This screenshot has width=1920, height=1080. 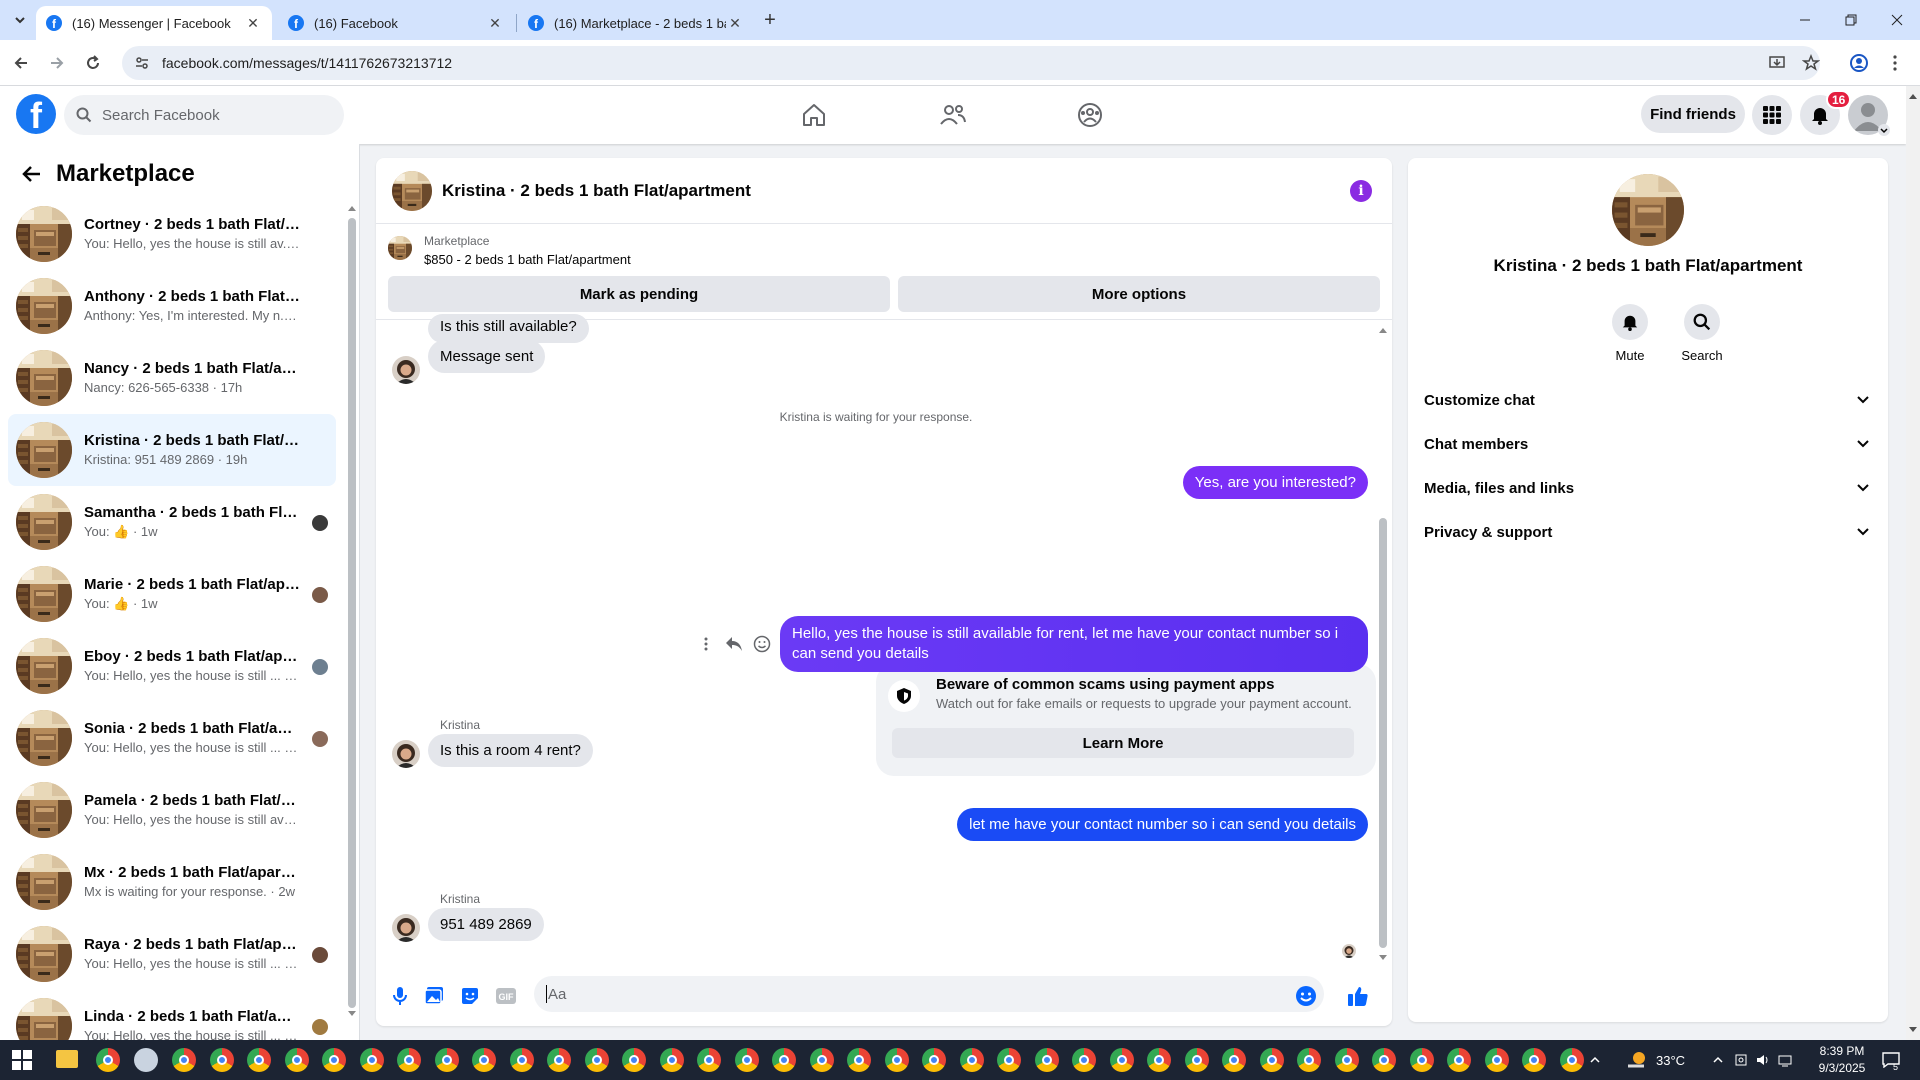 What do you see at coordinates (1693, 114) in the screenshot?
I see `find-friends-button: Find friends` at bounding box center [1693, 114].